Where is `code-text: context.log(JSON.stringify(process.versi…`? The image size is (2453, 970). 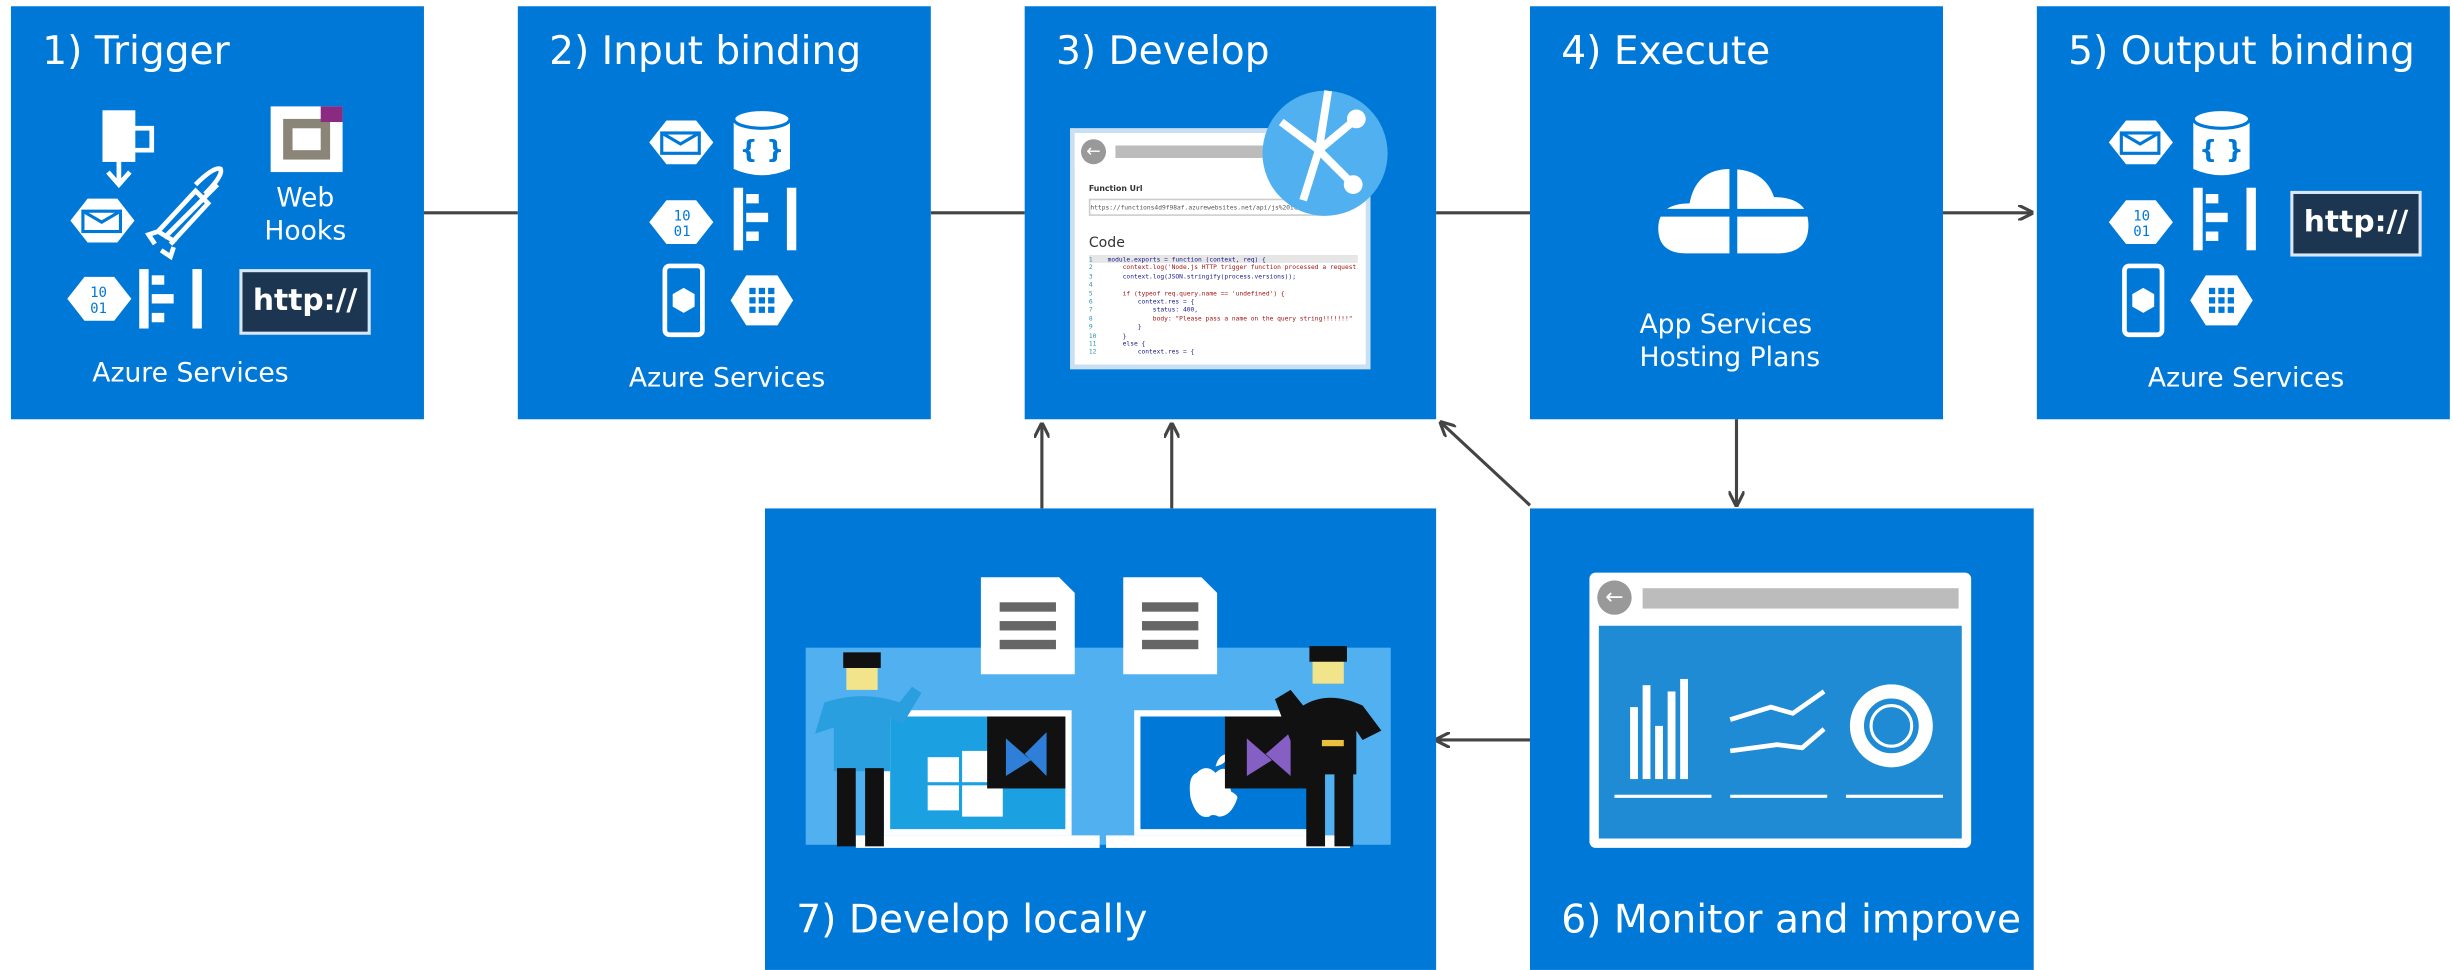
code-text: context.log(JSON.stringify(process.versi… is located at coordinates (1201, 275).